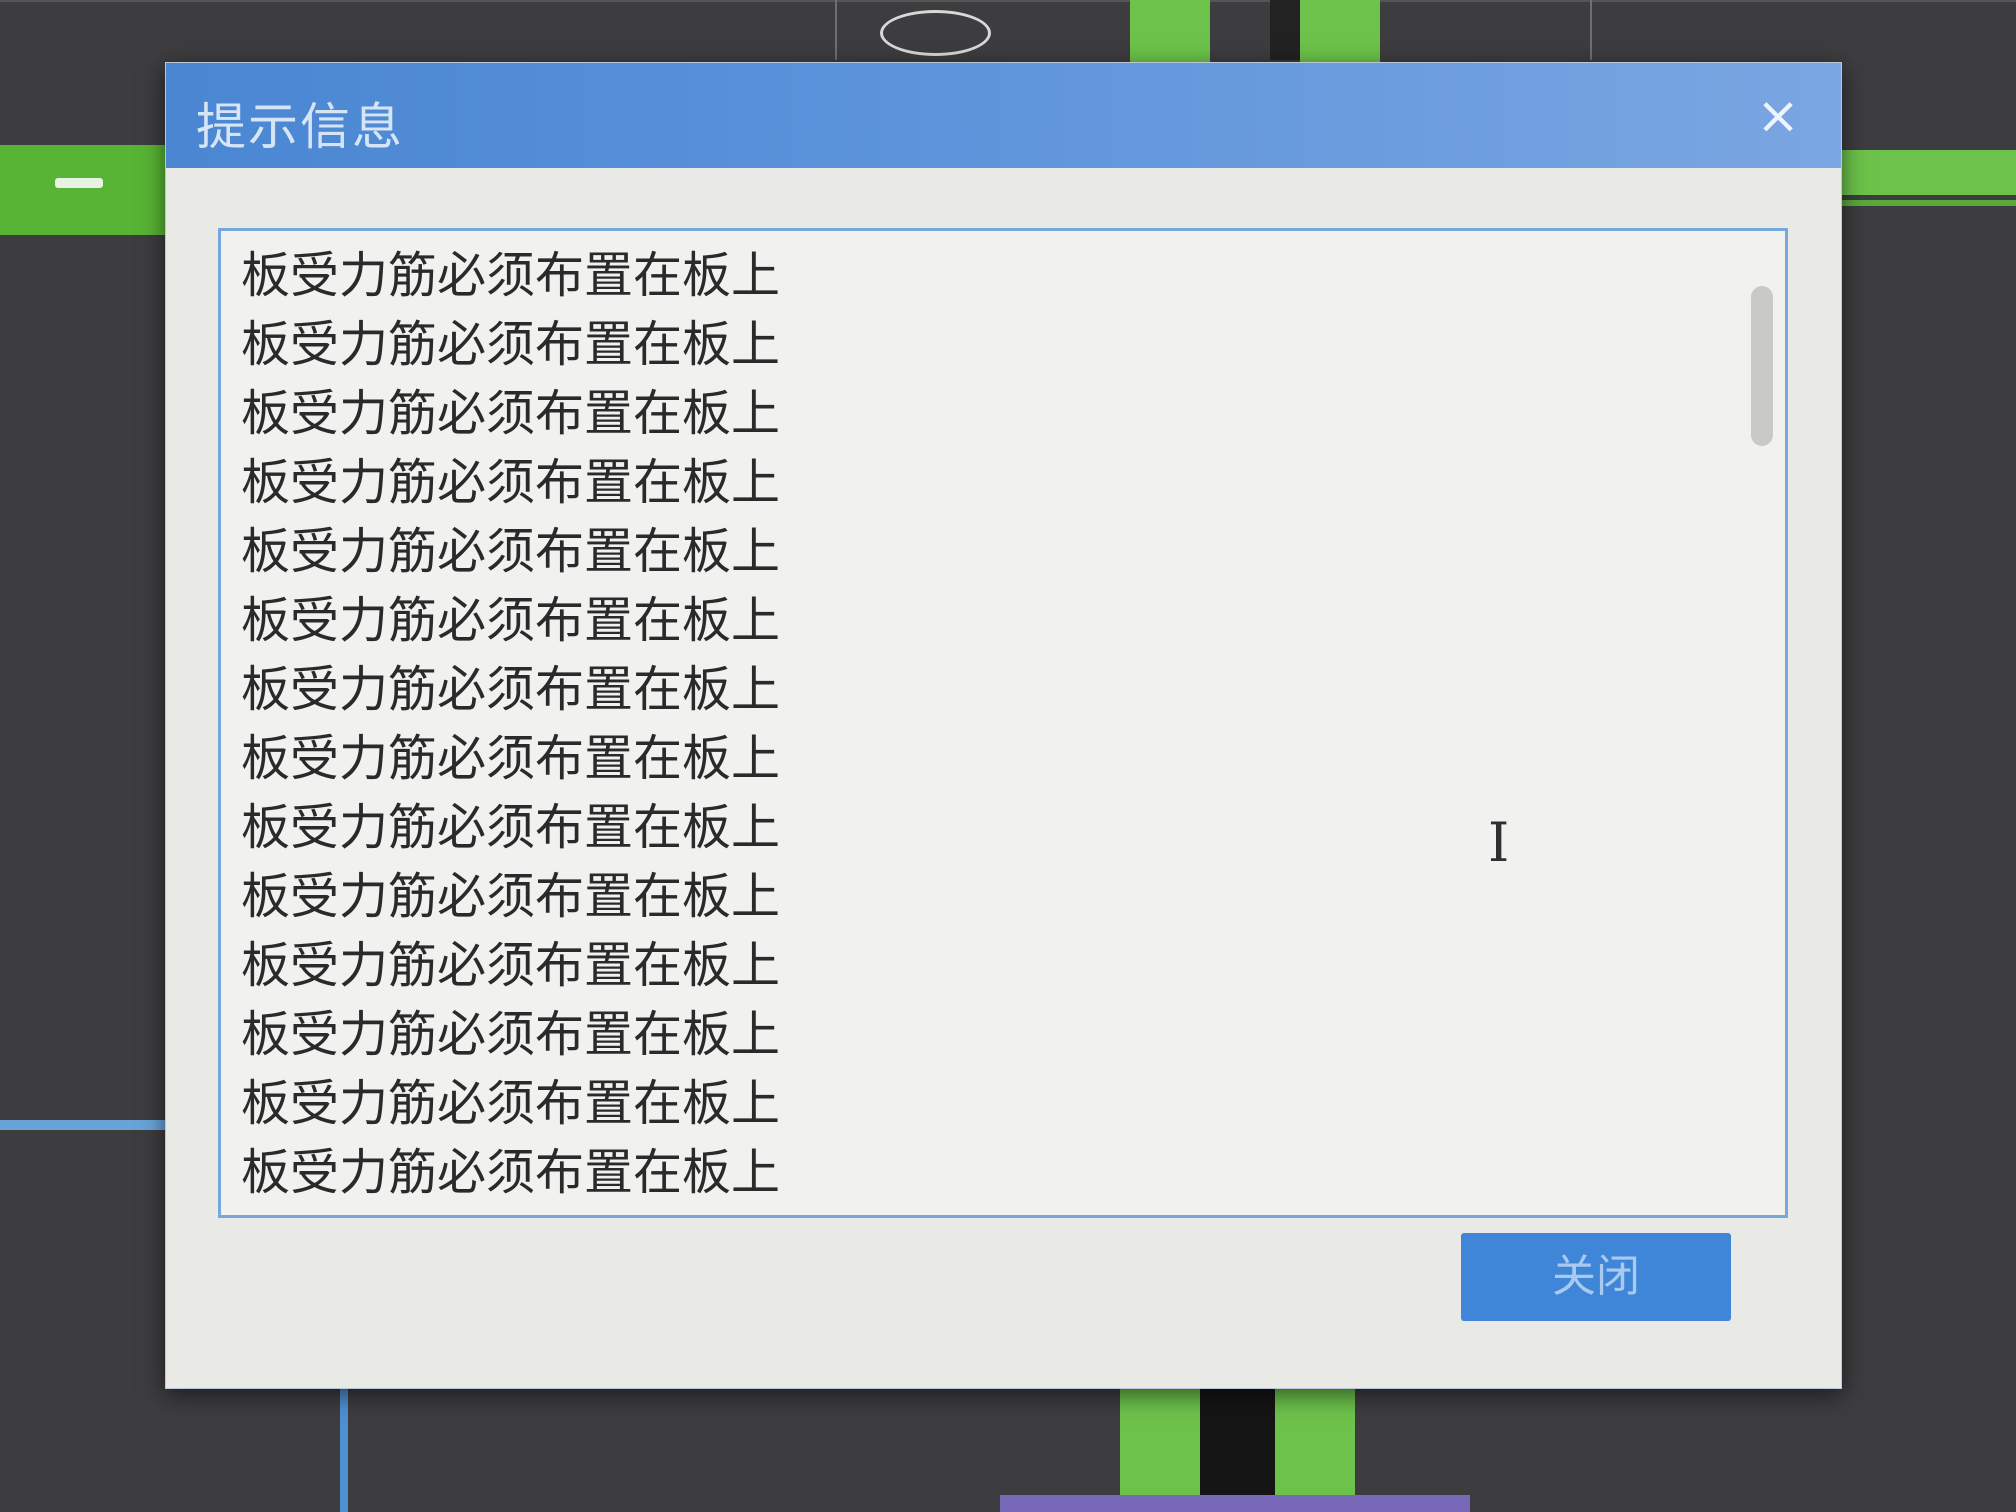  What do you see at coordinates (1160, 1446) in the screenshot?
I see `bottom-green-member-a` at bounding box center [1160, 1446].